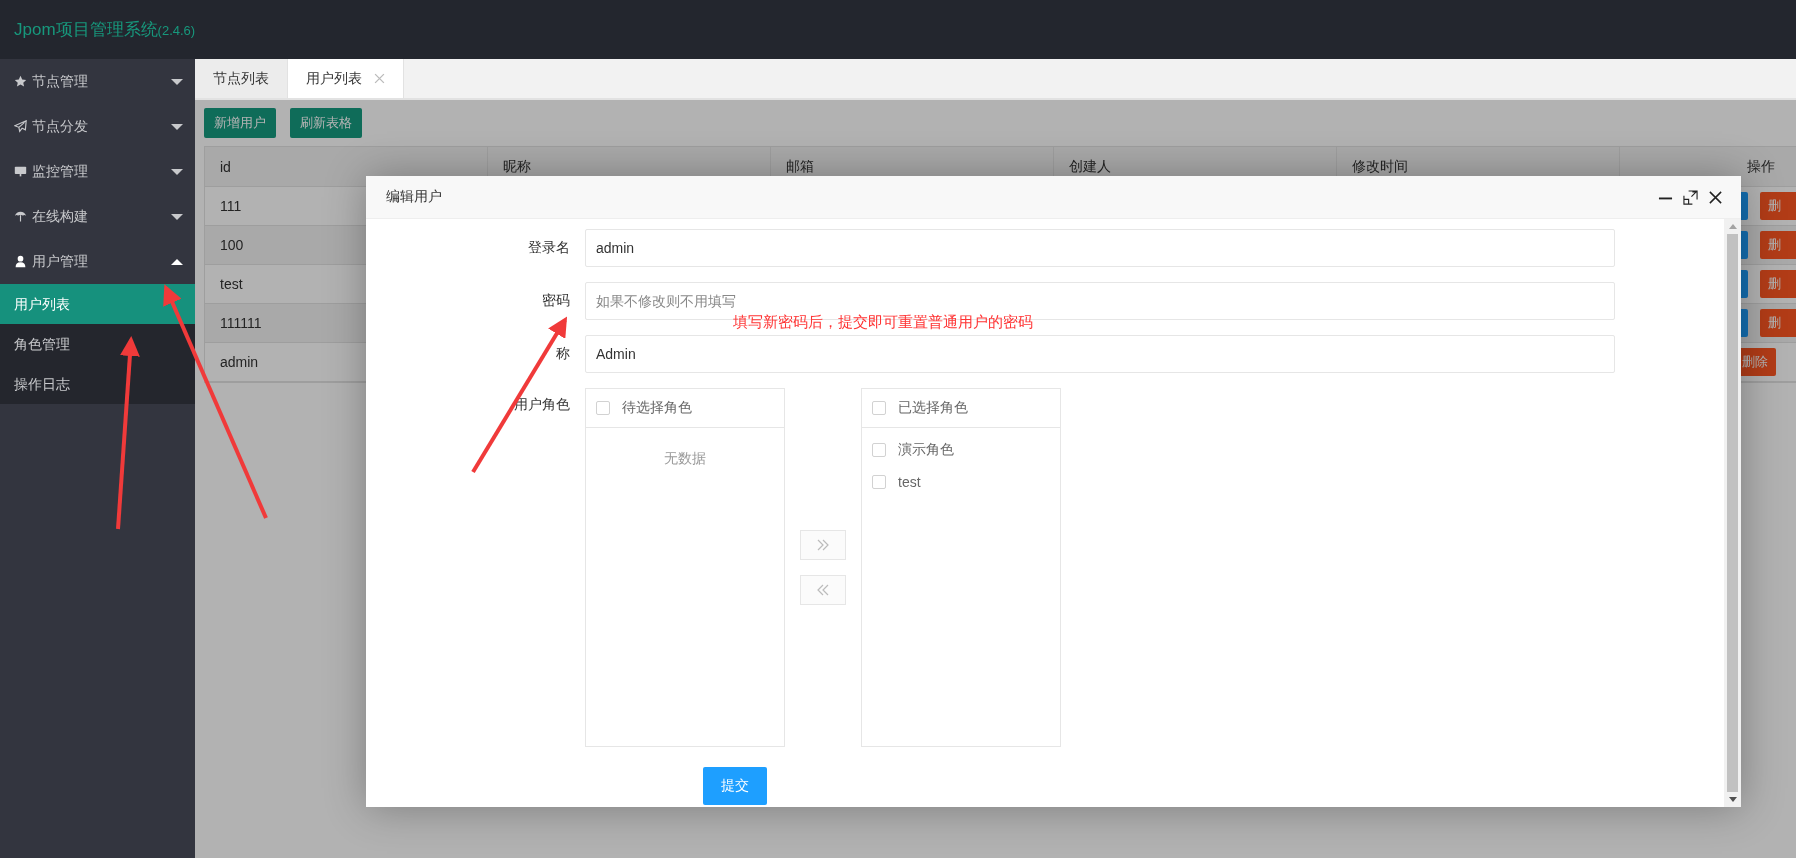  I want to click on role-item: test, so click(909, 482).